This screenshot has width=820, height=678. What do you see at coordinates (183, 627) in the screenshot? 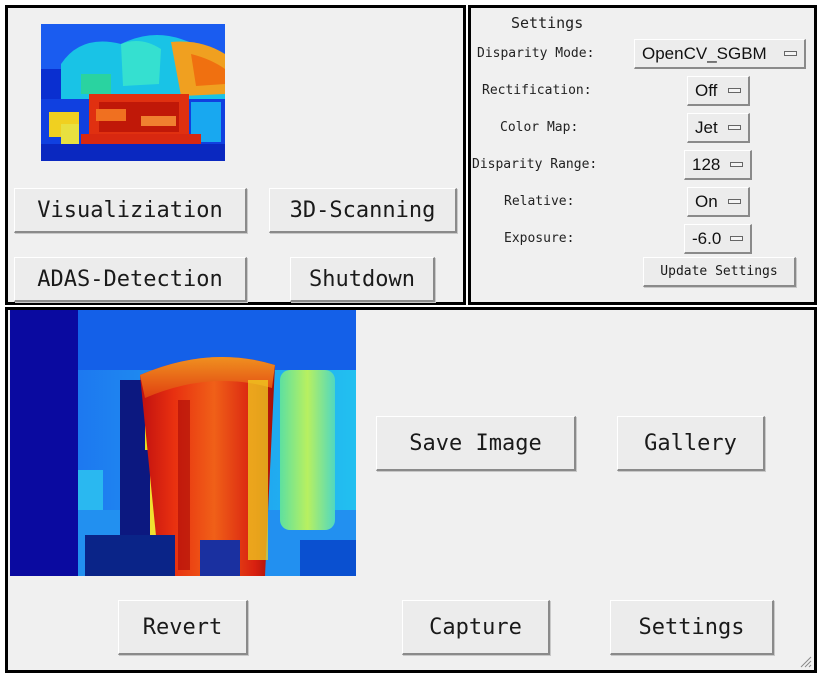
I see `revert-button: Revert` at bounding box center [183, 627].